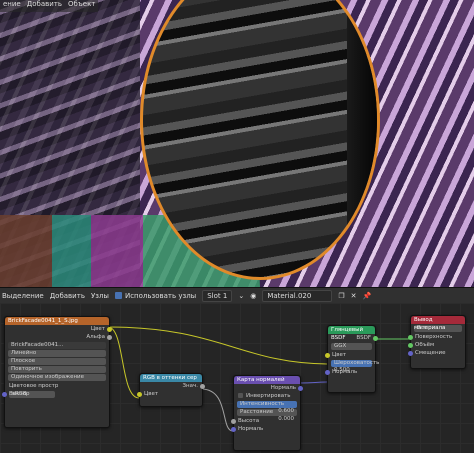 The image size is (474, 453). I want to click on rgb-node-header: RGB в оттенки сер, so click(171, 378).